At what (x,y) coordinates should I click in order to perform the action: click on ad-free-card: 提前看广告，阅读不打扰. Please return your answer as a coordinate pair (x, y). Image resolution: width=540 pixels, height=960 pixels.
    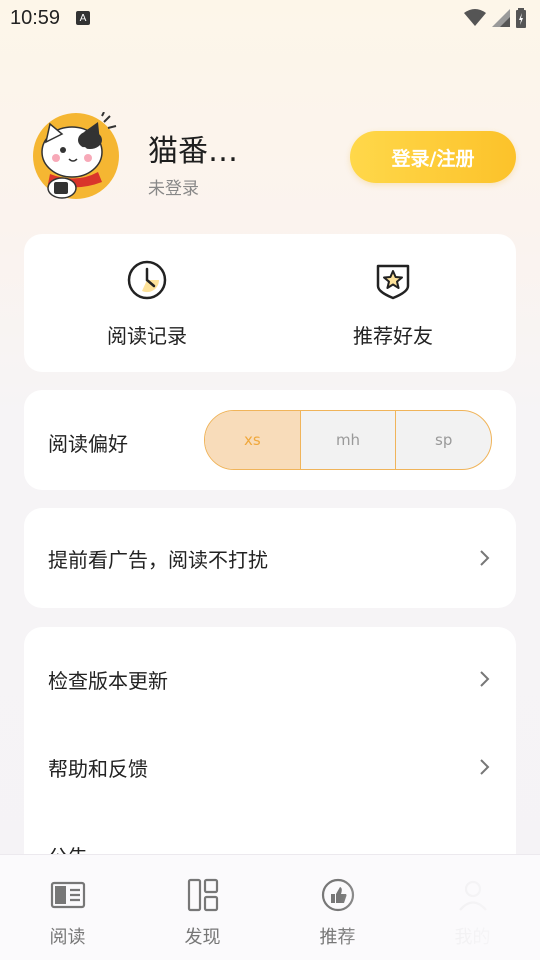
    Looking at the image, I should click on (270, 558).